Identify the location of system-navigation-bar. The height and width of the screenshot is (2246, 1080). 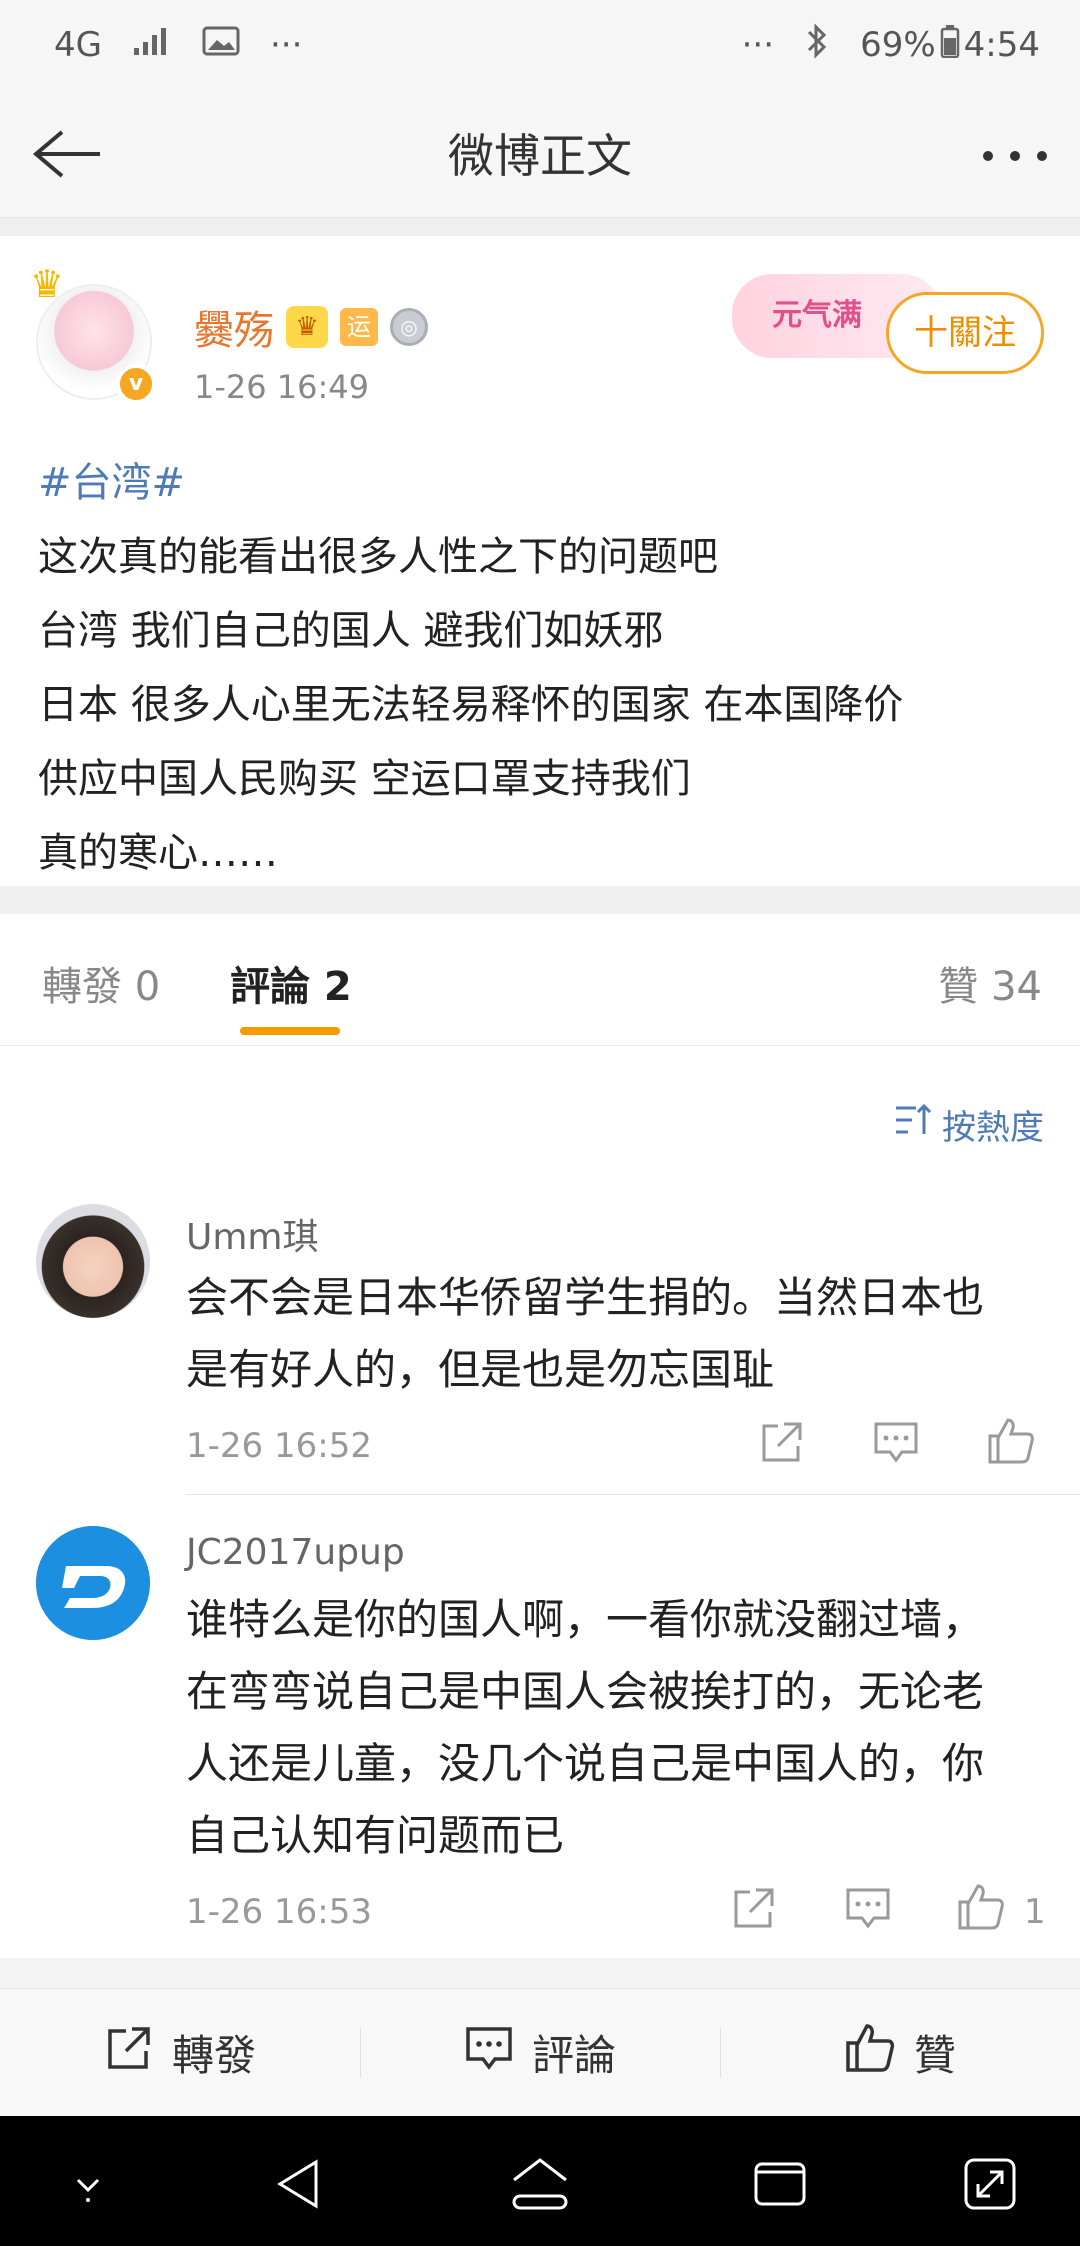
(540, 2181).